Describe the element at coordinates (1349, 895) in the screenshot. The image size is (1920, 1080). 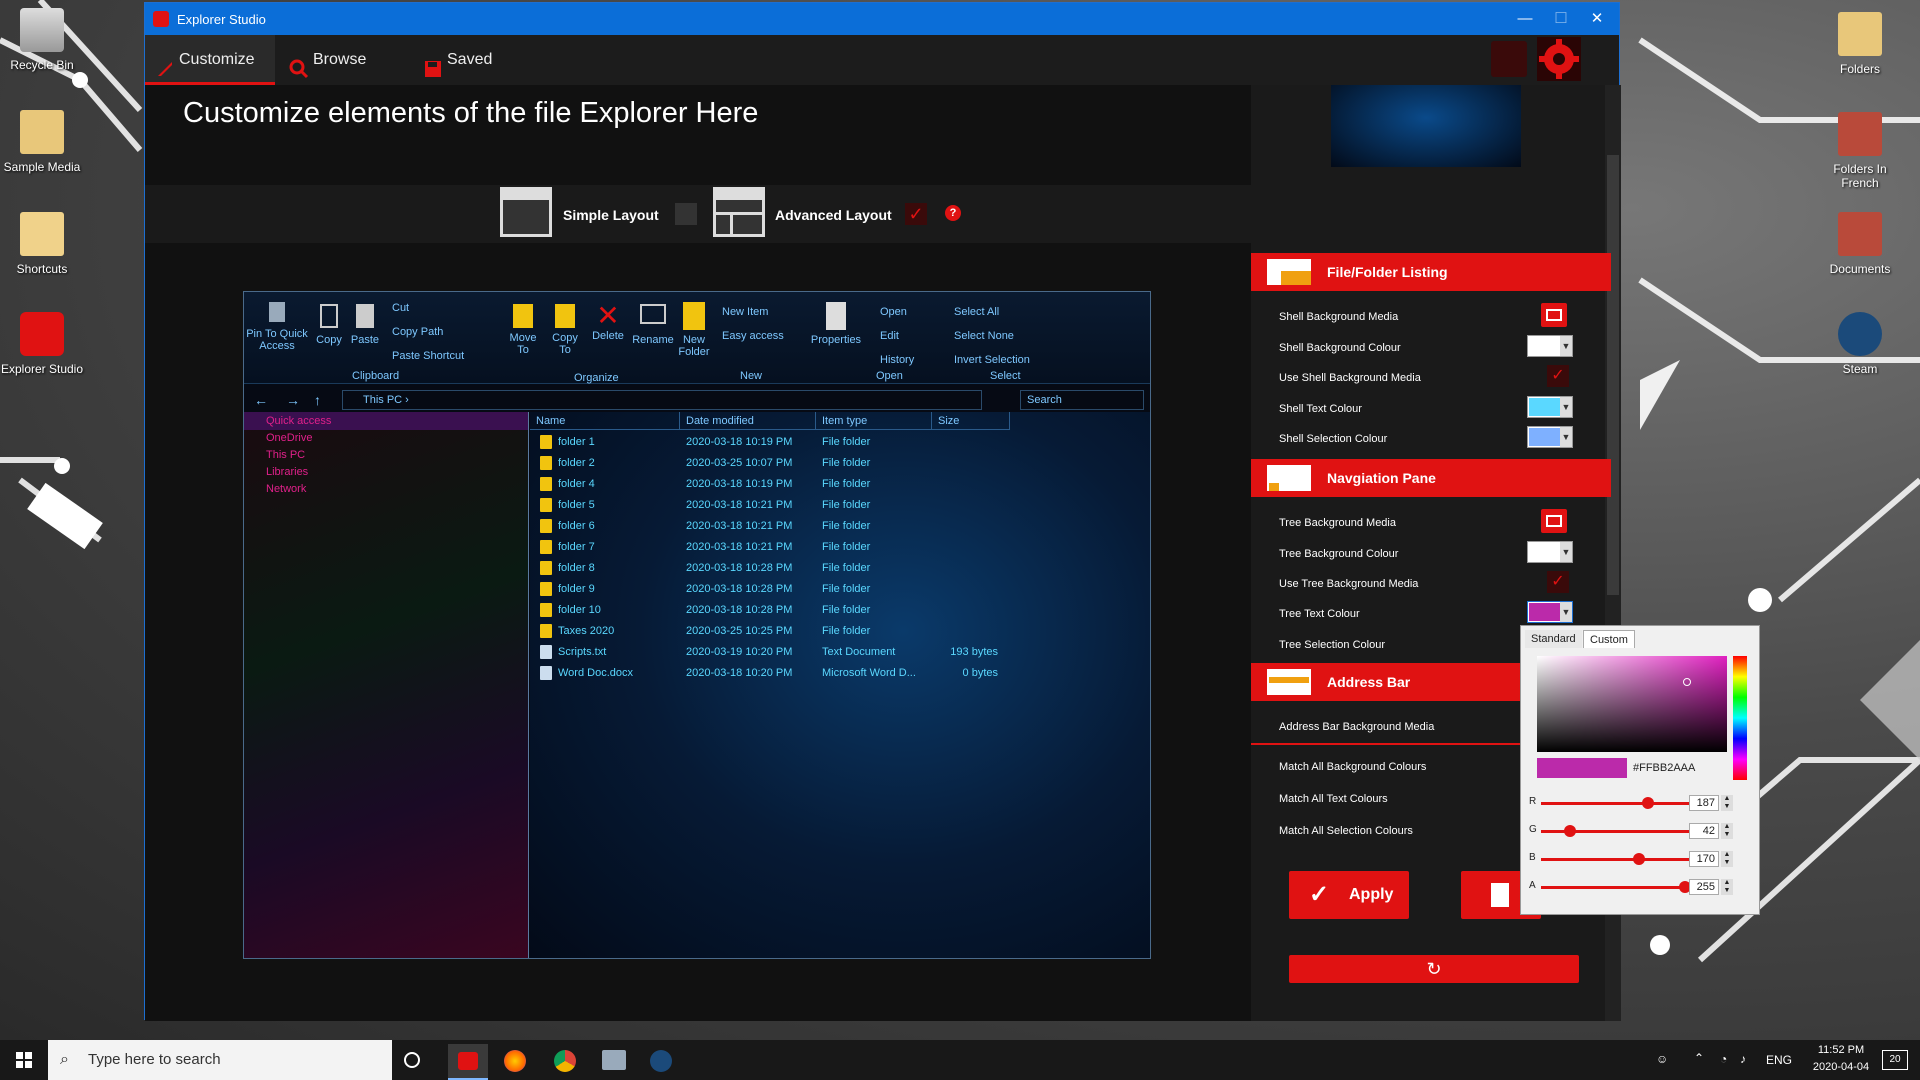
I see `apply-button: ✓ Apply` at that location.